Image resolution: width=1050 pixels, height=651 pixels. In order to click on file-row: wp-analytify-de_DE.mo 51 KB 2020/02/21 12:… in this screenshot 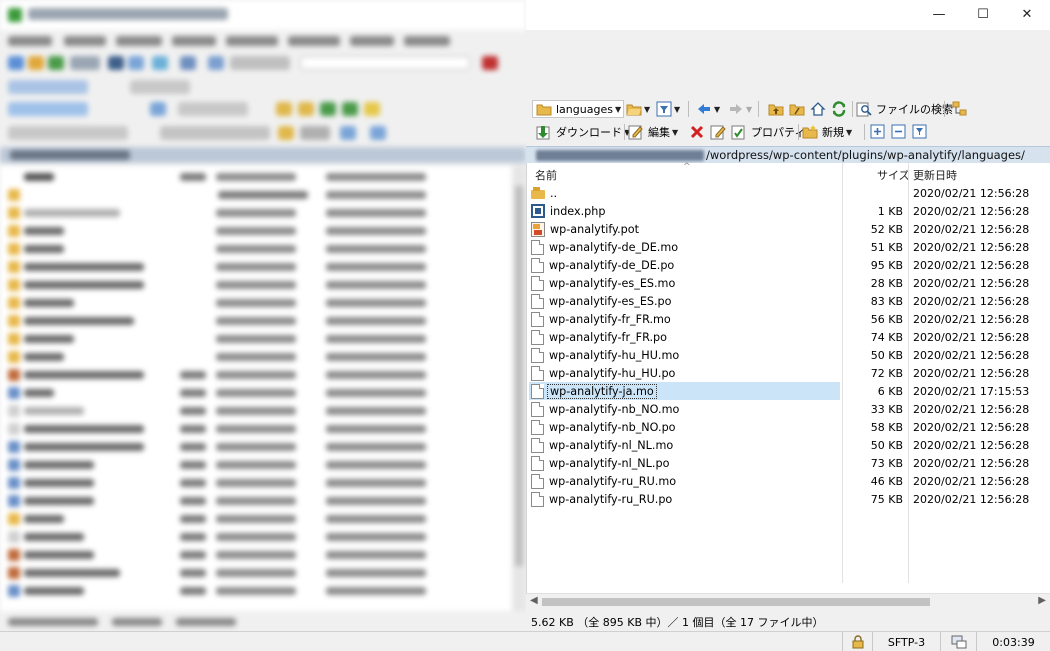, I will do `click(788, 247)`.